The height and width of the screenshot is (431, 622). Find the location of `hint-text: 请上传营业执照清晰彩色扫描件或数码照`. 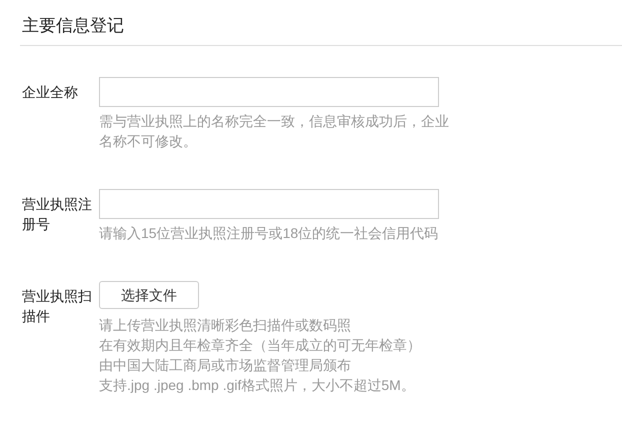

hint-text: 请上传营业执照清晰彩色扫描件或数码照 is located at coordinates (225, 325).